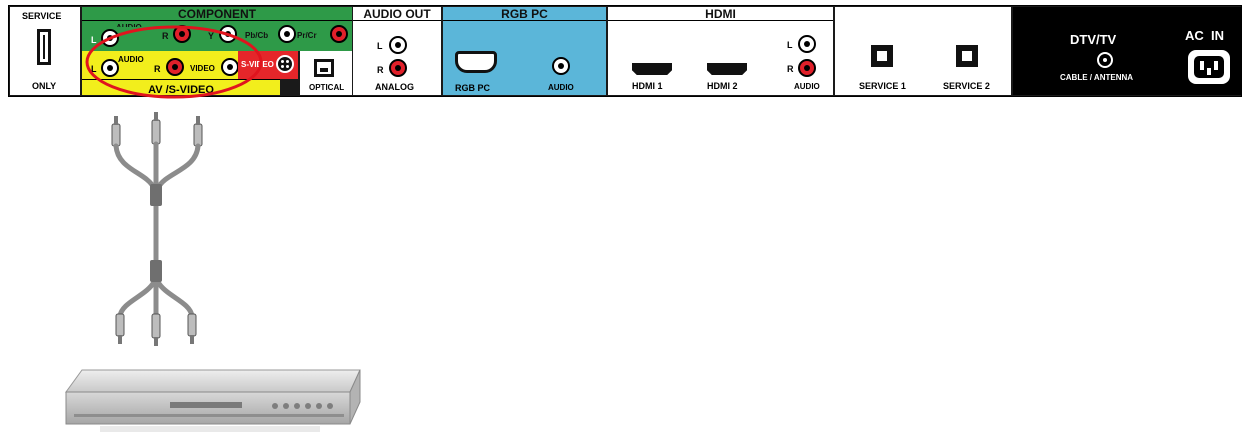 The image size is (1250, 436). Describe the element at coordinates (476, 62) in the screenshot. I see `vga-port-icon` at that location.